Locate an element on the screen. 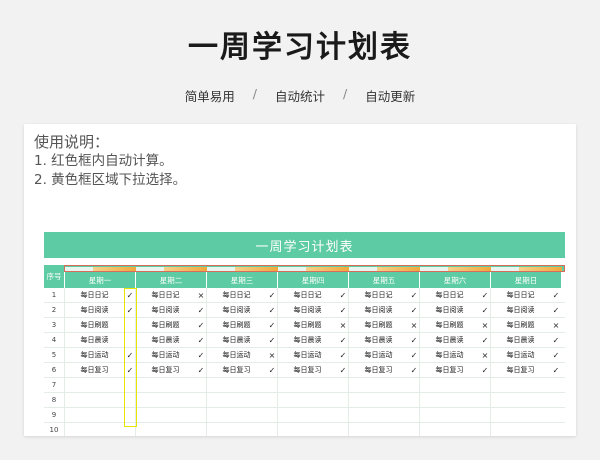  table-row: 5 每日运动 ✓ 每日运动 ✓ 每日运动 × 每日运动 ✓ 每日运动 ✓ 每日运动 × 每日运动 ✓ is located at coordinates (304, 355).